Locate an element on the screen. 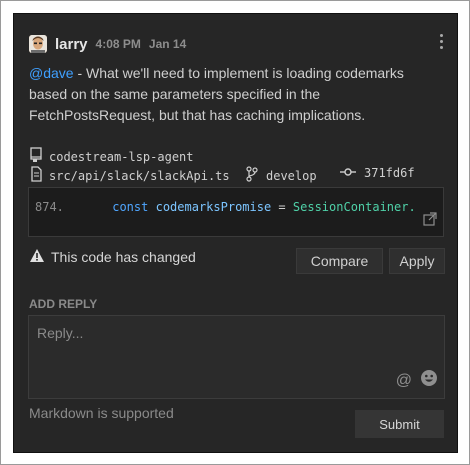  file-row: src/api/slack/slackApi.ts is located at coordinates (129, 175).